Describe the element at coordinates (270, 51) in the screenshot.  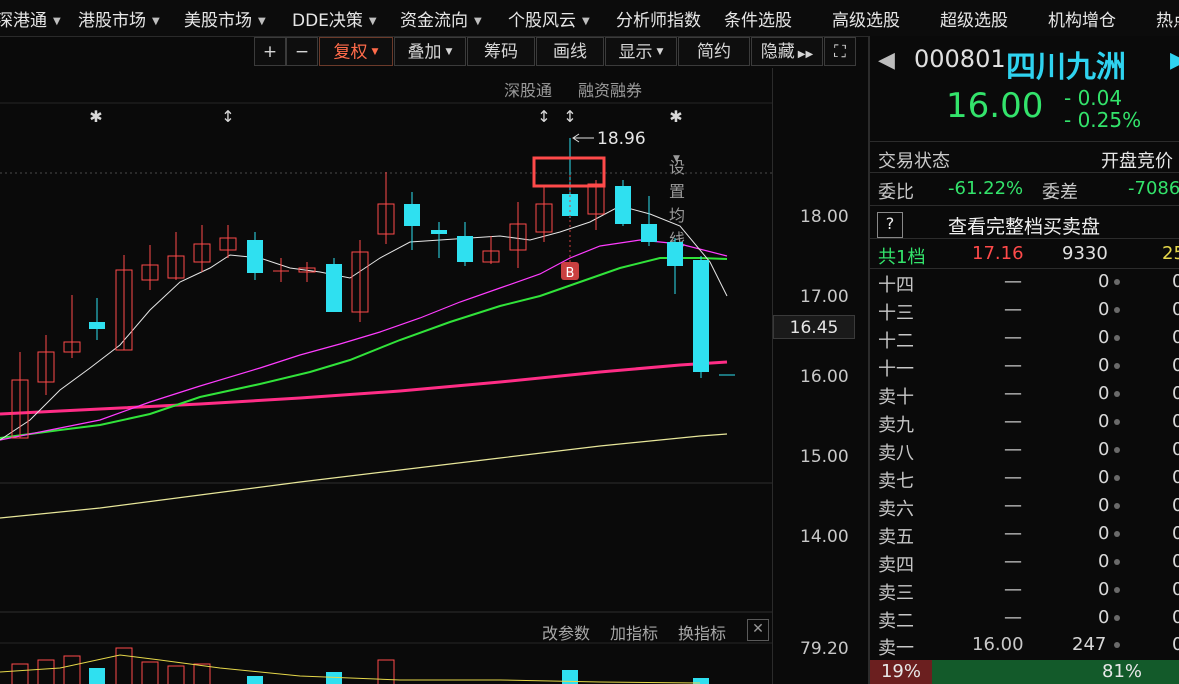
I see `zoom-in-button: +` at that location.